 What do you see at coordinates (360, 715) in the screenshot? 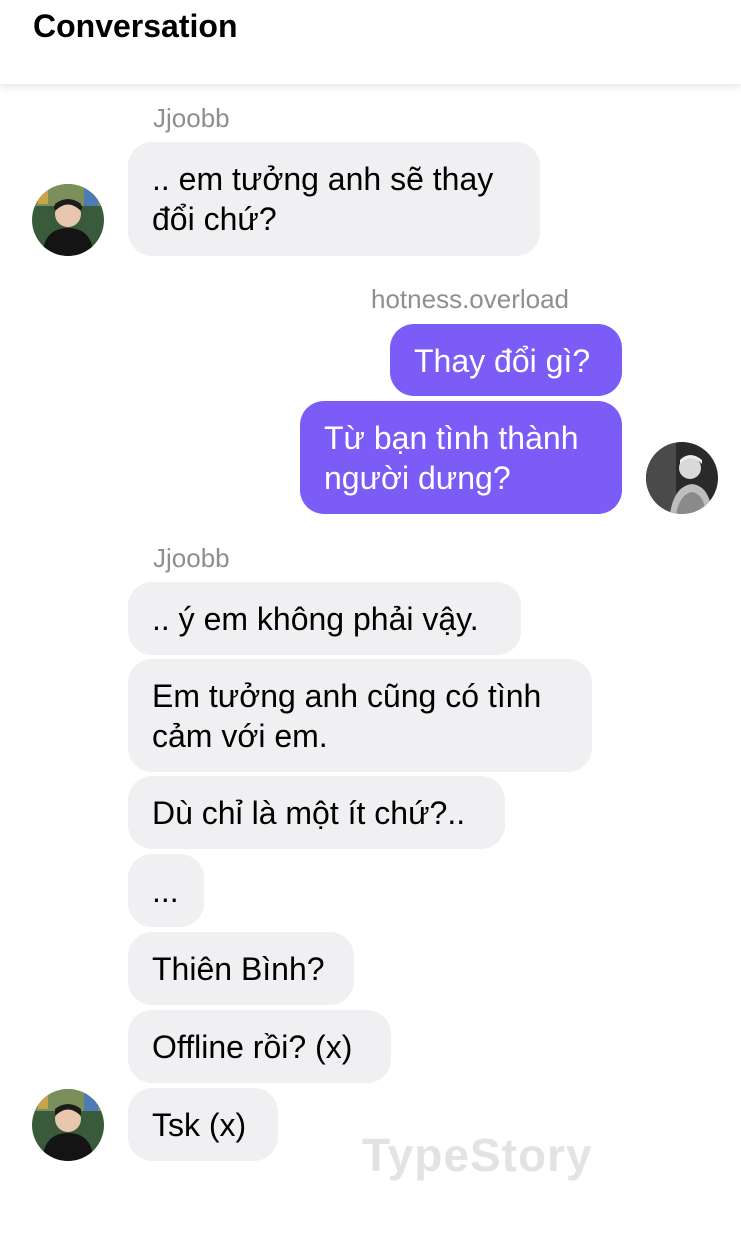
I see `message-bubble-incoming: Em tưởng anh cũng có tình cảm với em.` at bounding box center [360, 715].